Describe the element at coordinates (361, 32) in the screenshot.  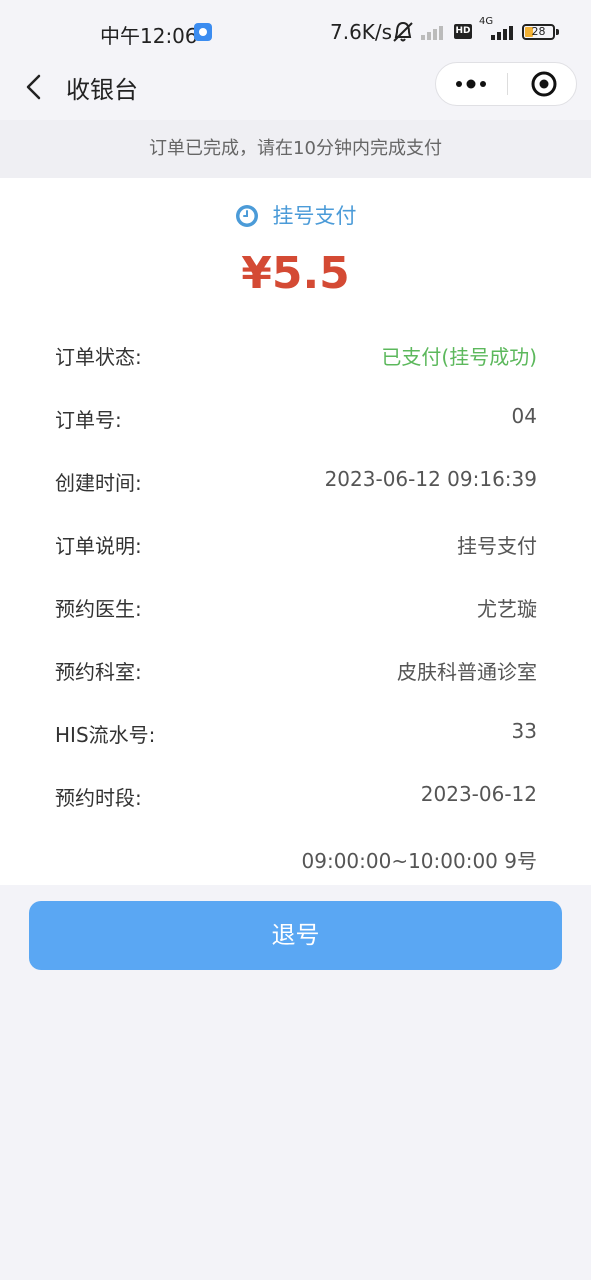
I see `network-speed: 7.6K/s` at that location.